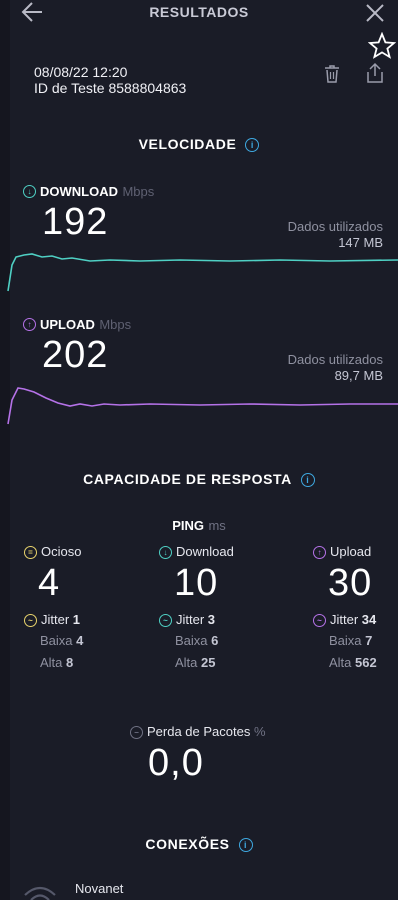 This screenshot has height=900, width=398. I want to click on high-download-value: 25, so click(208, 662).